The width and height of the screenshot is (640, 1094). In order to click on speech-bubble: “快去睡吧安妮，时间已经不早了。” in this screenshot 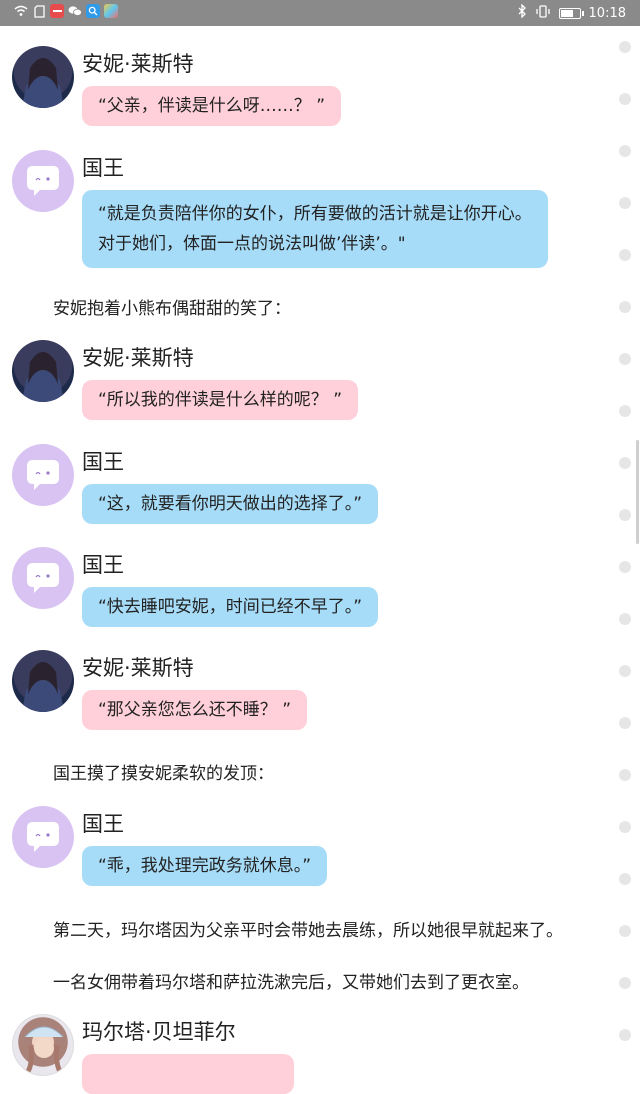, I will do `click(230, 607)`.